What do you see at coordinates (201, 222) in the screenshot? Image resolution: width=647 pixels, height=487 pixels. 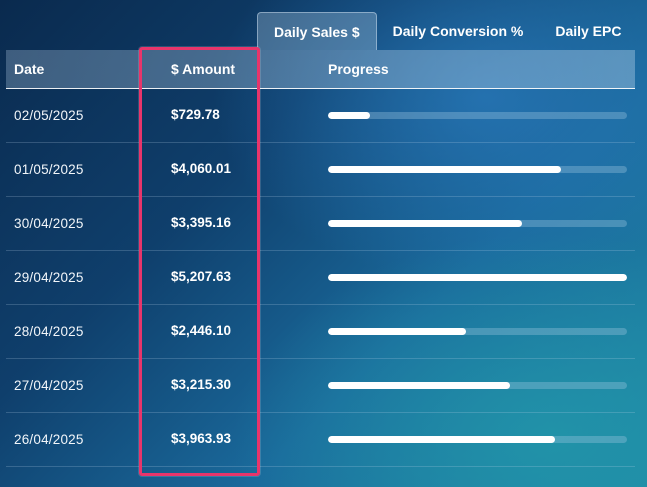 I see `amount-cell: $3,395.16` at bounding box center [201, 222].